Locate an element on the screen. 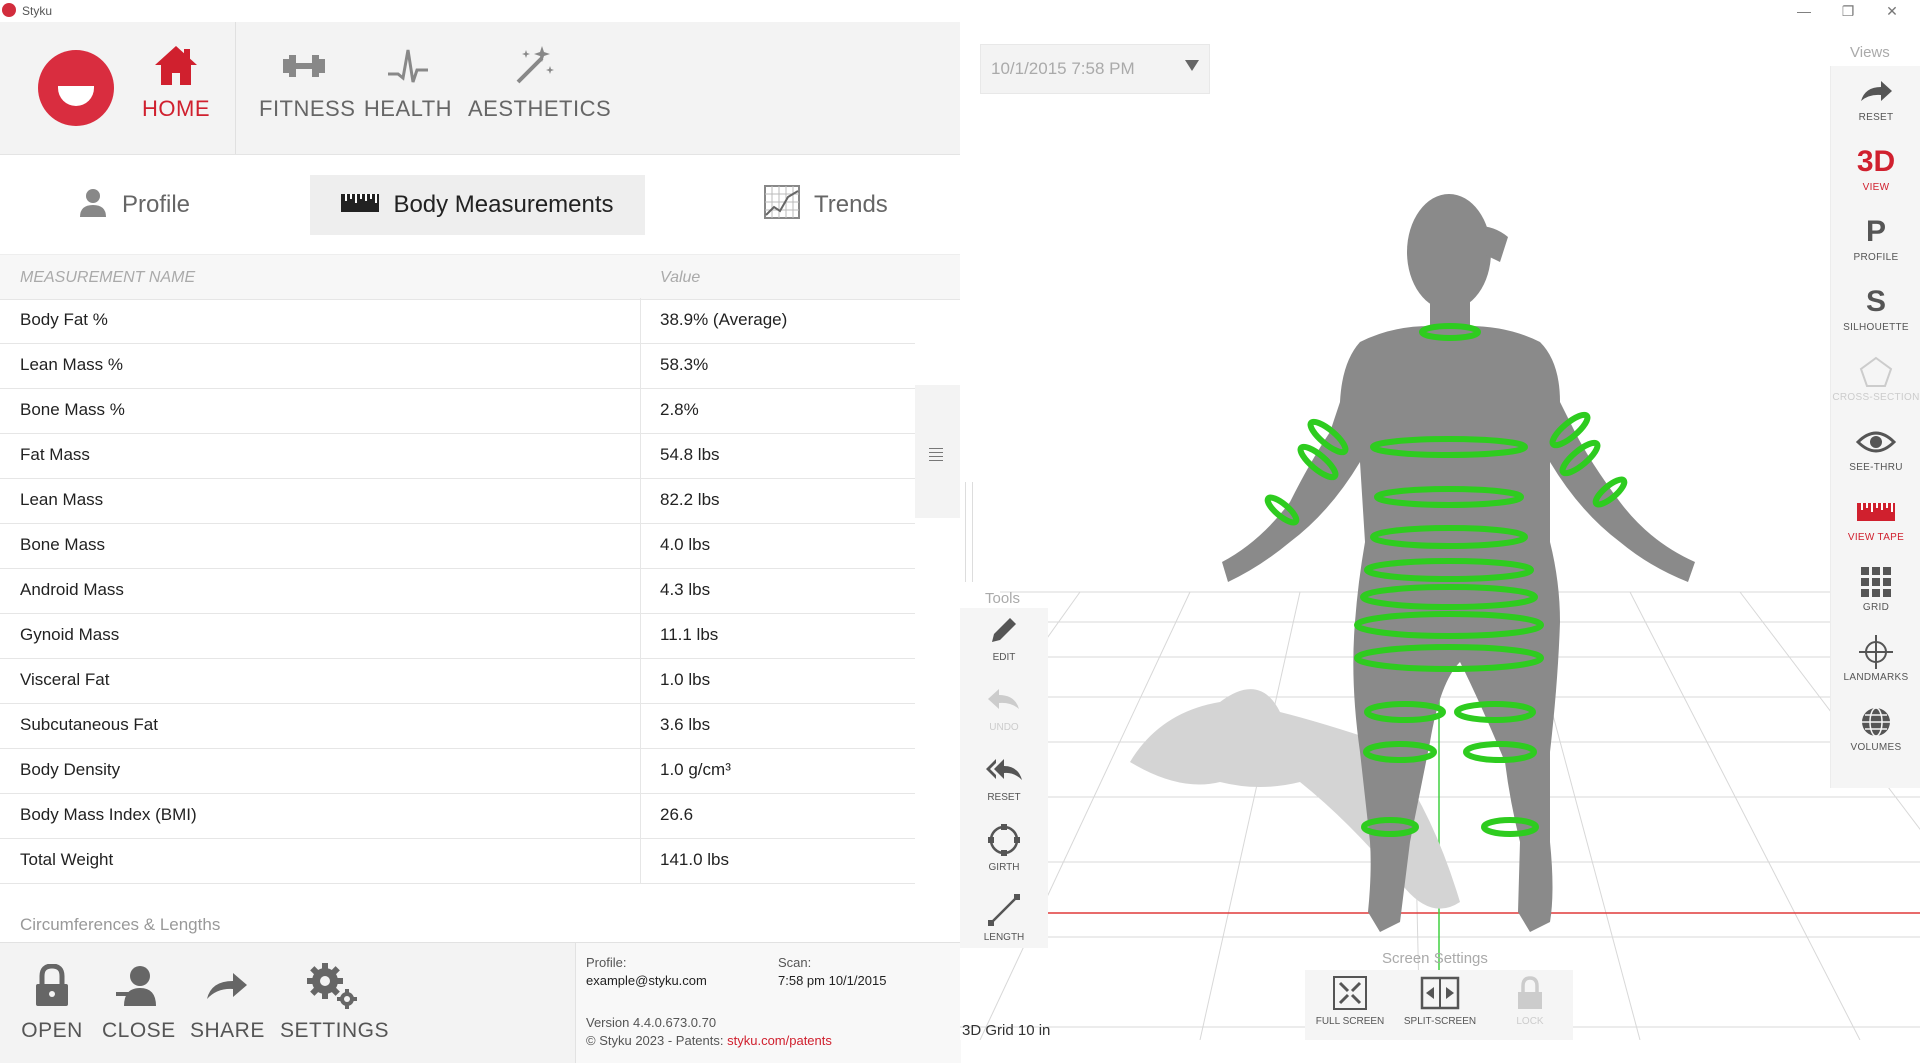 This screenshot has width=1920, height=1063. view-grid-label: GRID is located at coordinates (1876, 607).